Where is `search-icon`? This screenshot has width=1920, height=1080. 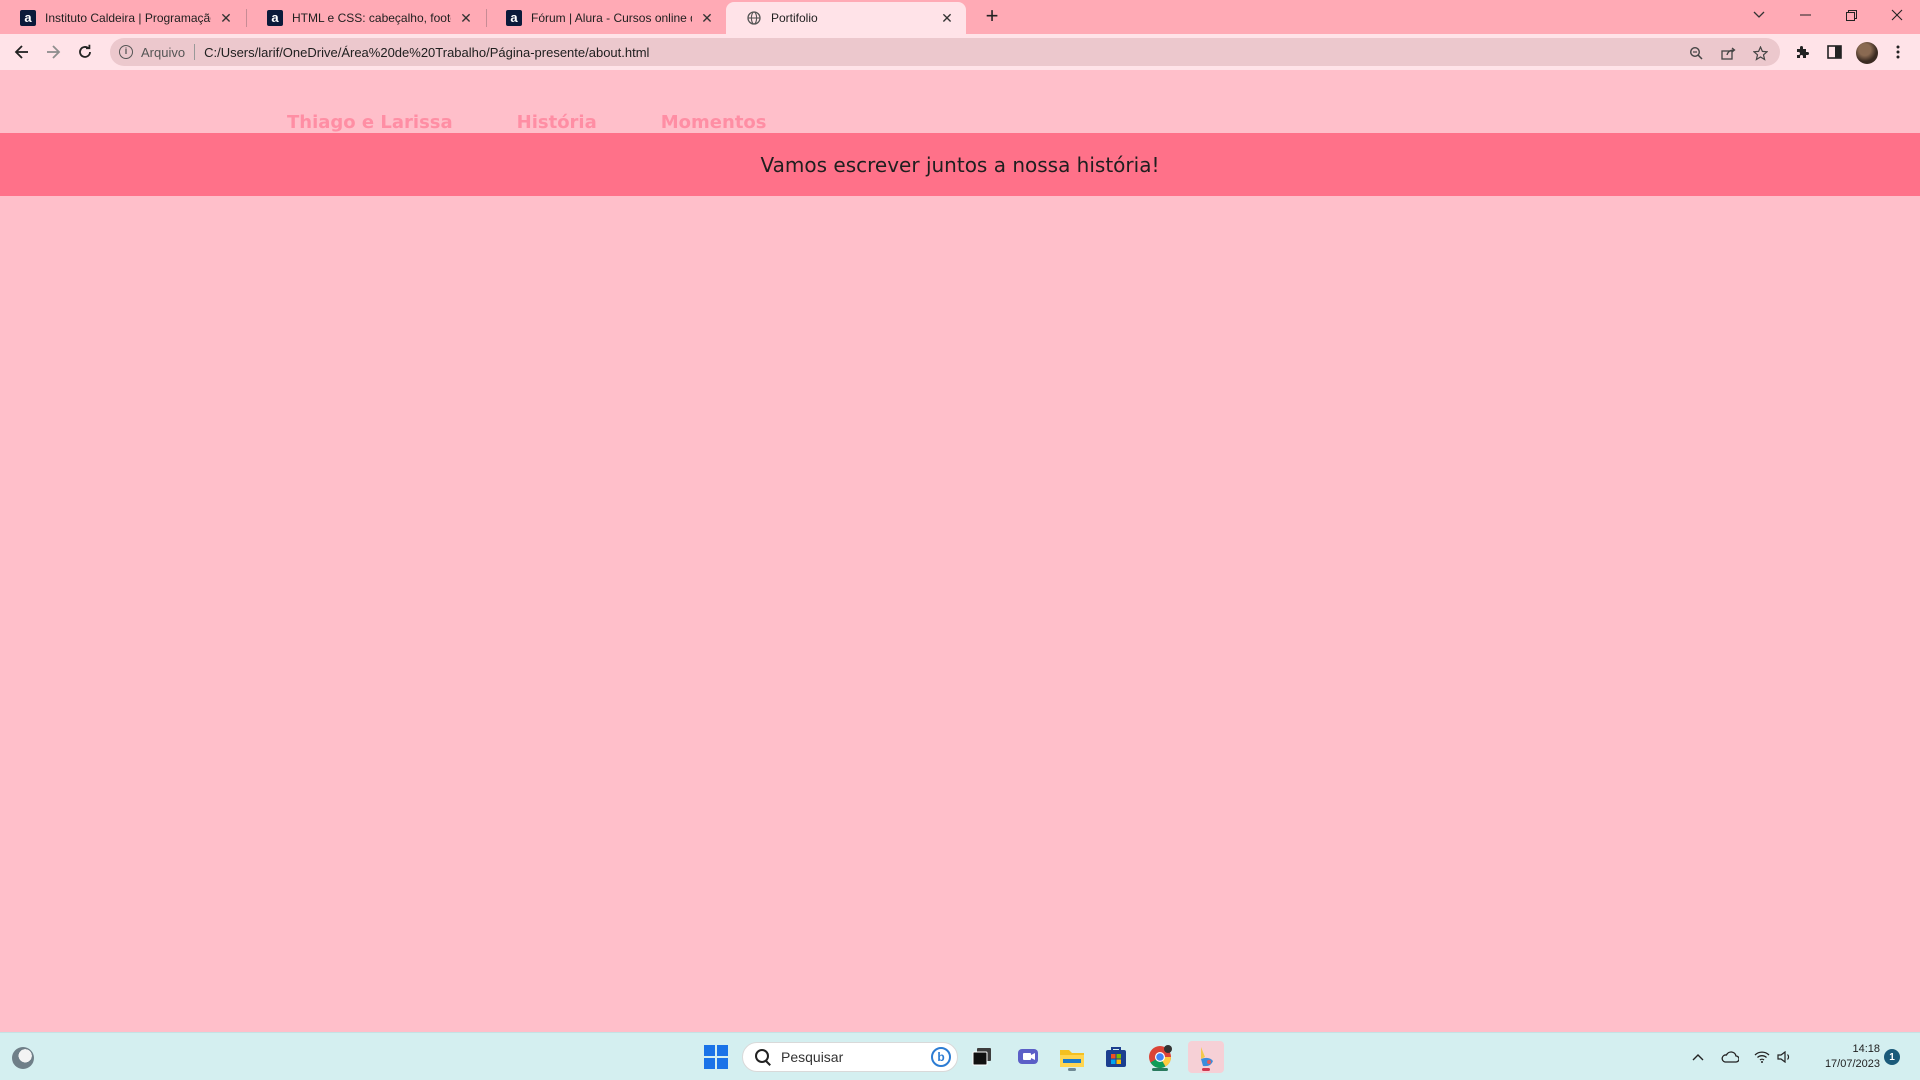
search-icon is located at coordinates (763, 1057).